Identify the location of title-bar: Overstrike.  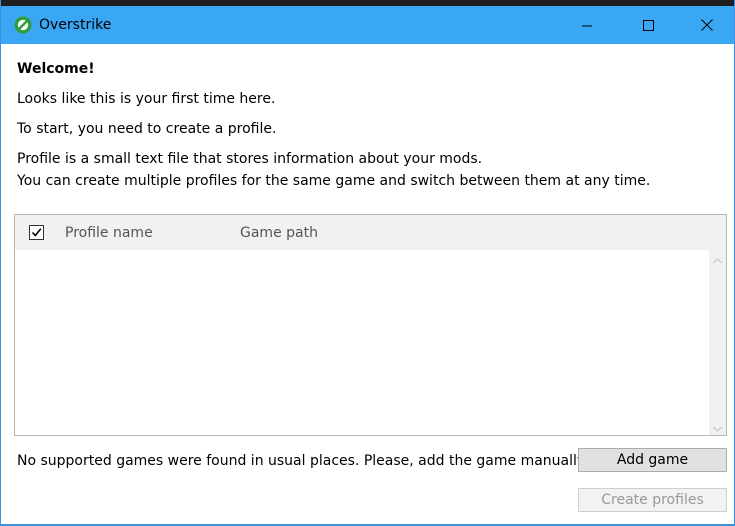
(367, 25).